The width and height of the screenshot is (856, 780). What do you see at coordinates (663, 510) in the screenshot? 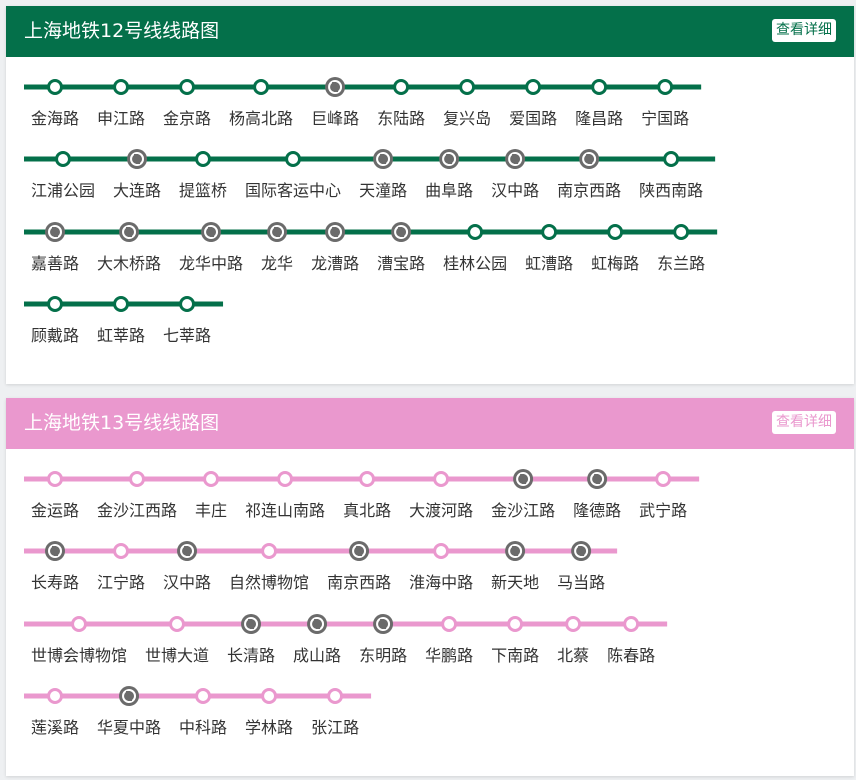
I see `station-label: 武宁路` at bounding box center [663, 510].